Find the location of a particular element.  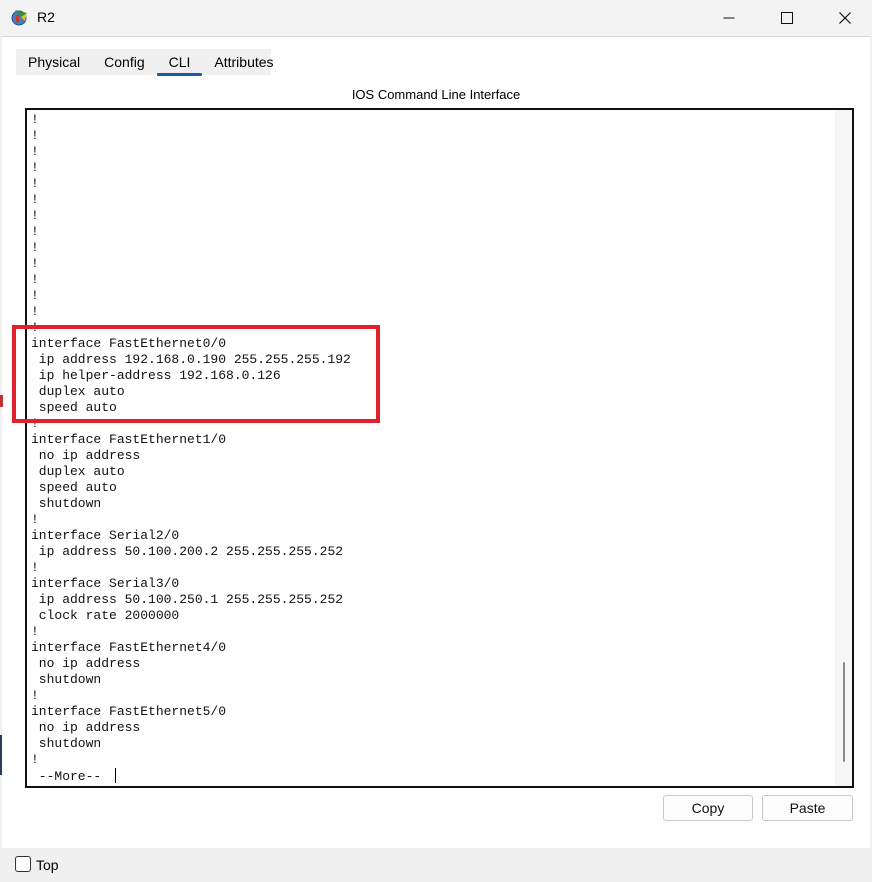

window-title: R2 is located at coordinates (46, 17).